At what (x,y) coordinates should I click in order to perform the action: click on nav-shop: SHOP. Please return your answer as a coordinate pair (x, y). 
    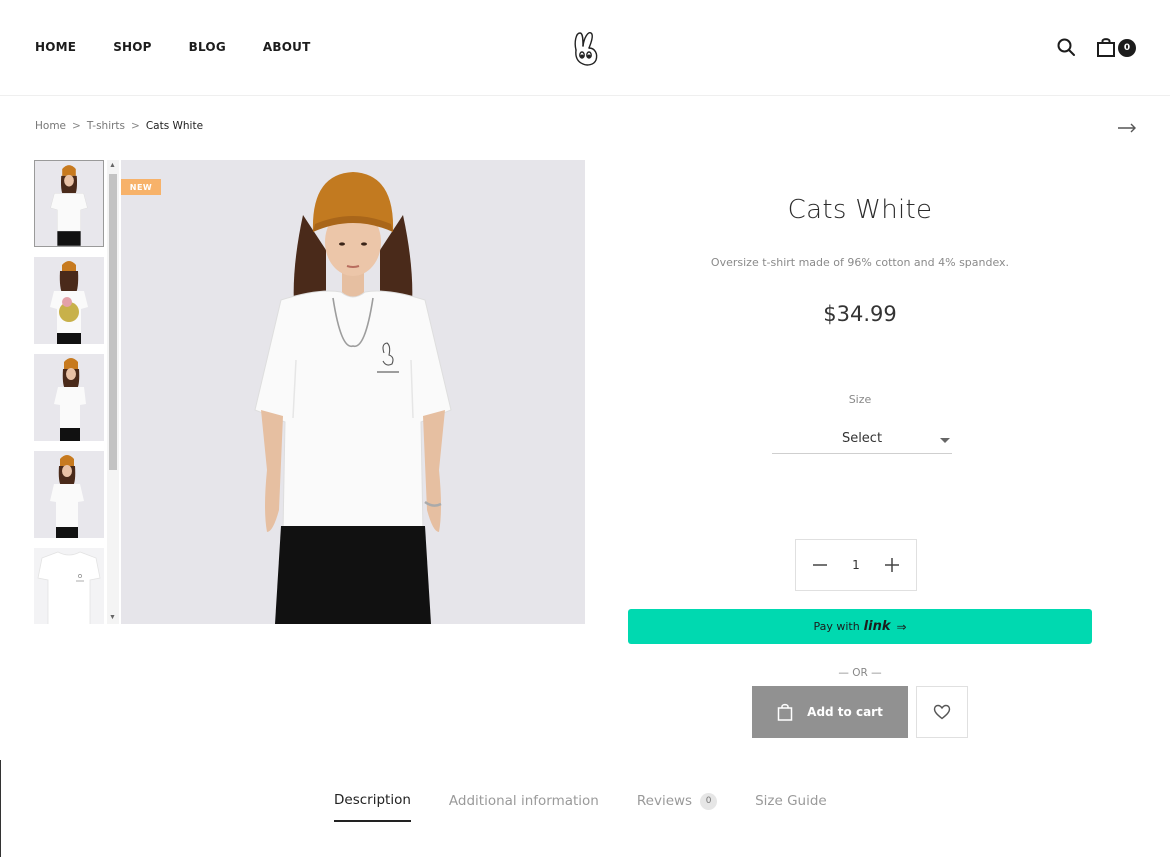
    Looking at the image, I should click on (132, 47).